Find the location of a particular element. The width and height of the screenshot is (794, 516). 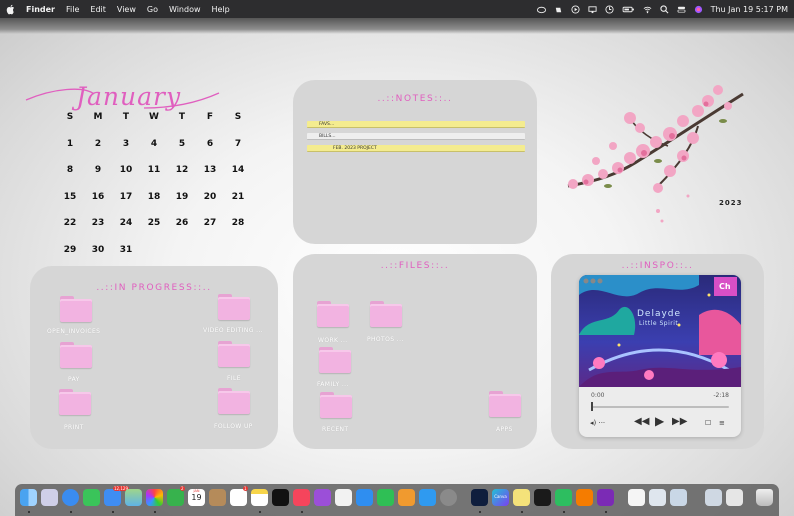

screenshots-icon is located at coordinates (713, 497).